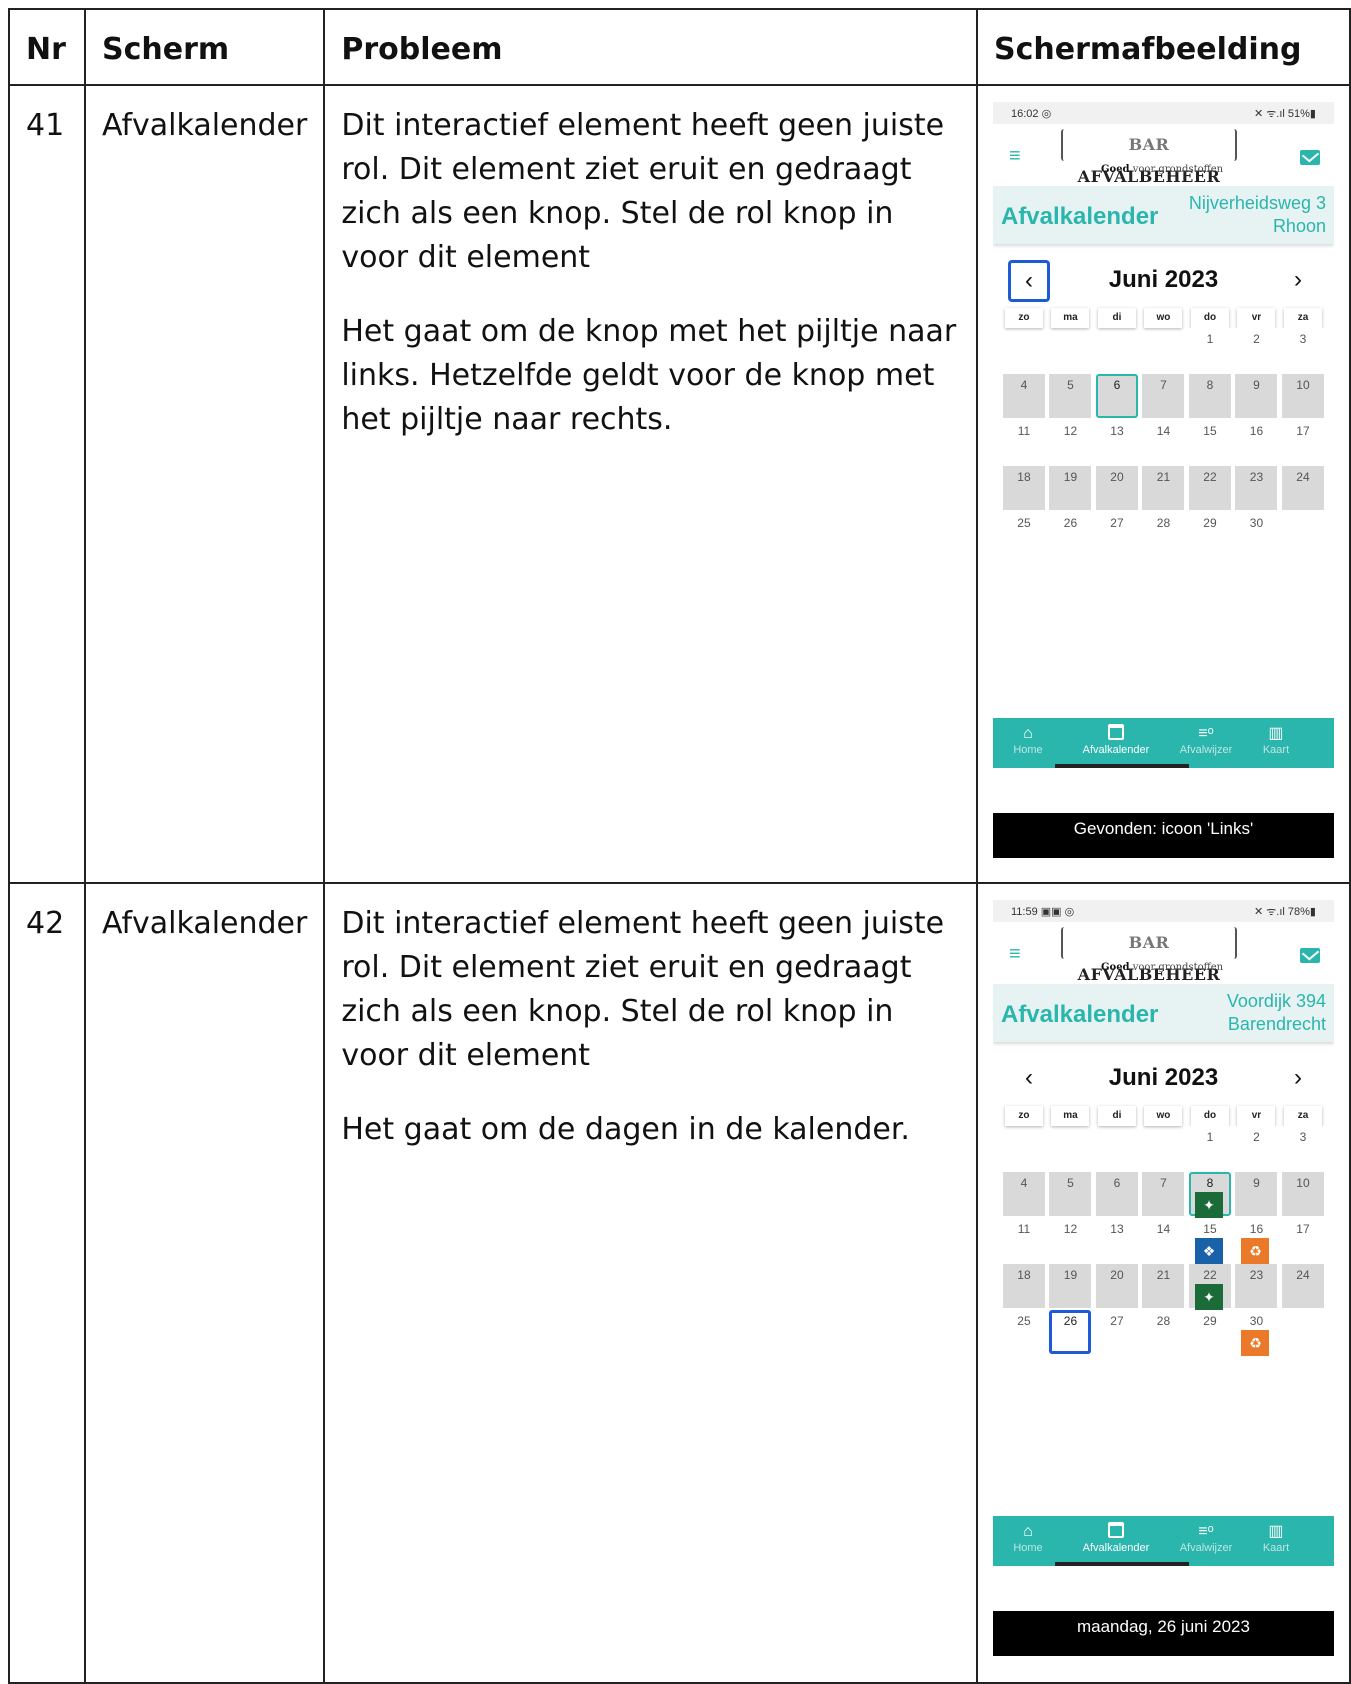 The height and width of the screenshot is (1684, 1351). I want to click on calendar-day: 15, so click(1209, 442).